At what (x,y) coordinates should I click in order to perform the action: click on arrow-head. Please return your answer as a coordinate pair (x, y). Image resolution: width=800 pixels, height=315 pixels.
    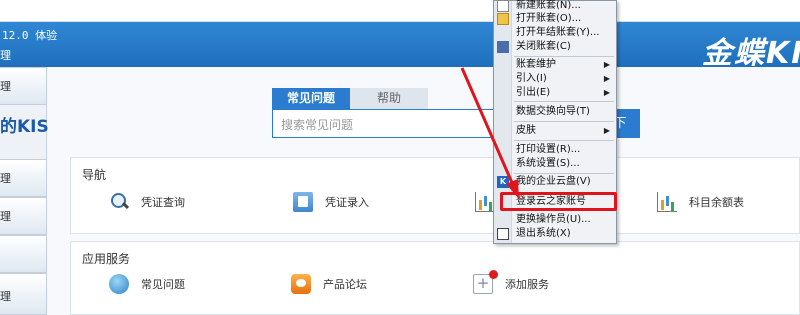
    Looking at the image, I should click on (512, 189).